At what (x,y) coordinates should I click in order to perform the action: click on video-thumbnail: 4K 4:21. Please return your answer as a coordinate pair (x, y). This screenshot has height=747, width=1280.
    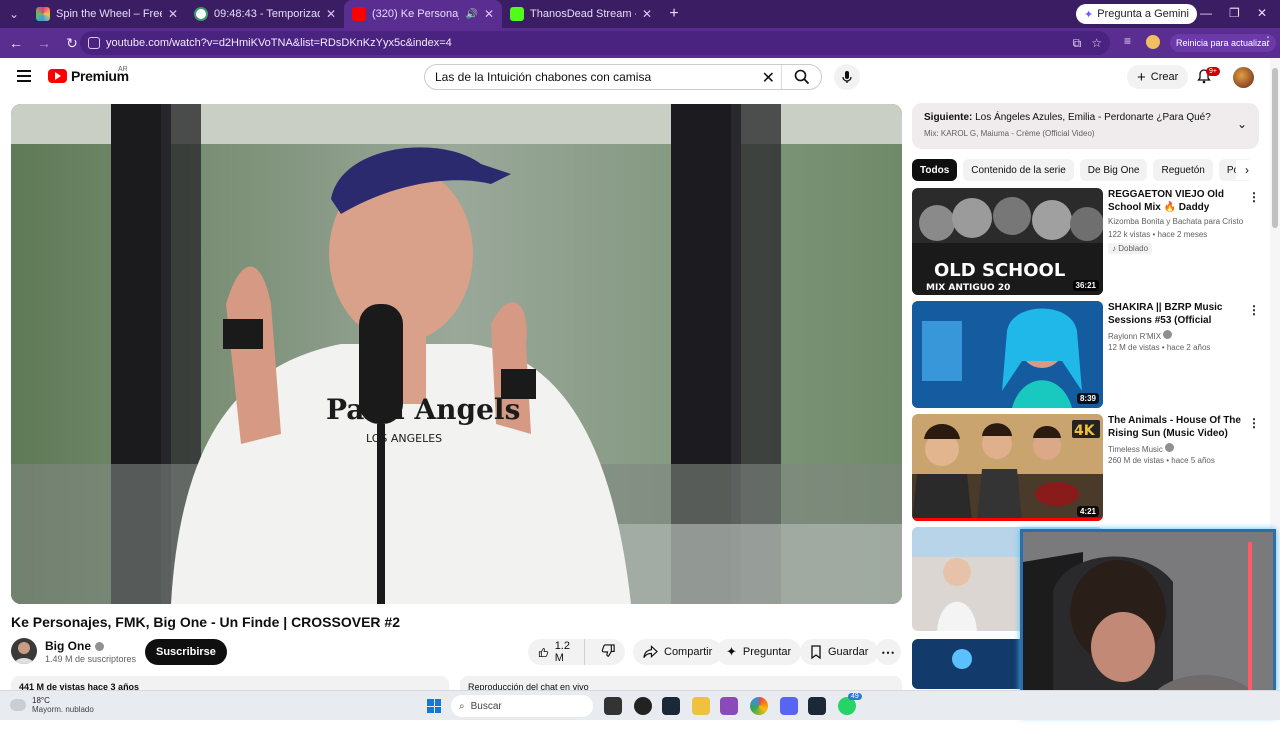
    Looking at the image, I should click on (1007, 467).